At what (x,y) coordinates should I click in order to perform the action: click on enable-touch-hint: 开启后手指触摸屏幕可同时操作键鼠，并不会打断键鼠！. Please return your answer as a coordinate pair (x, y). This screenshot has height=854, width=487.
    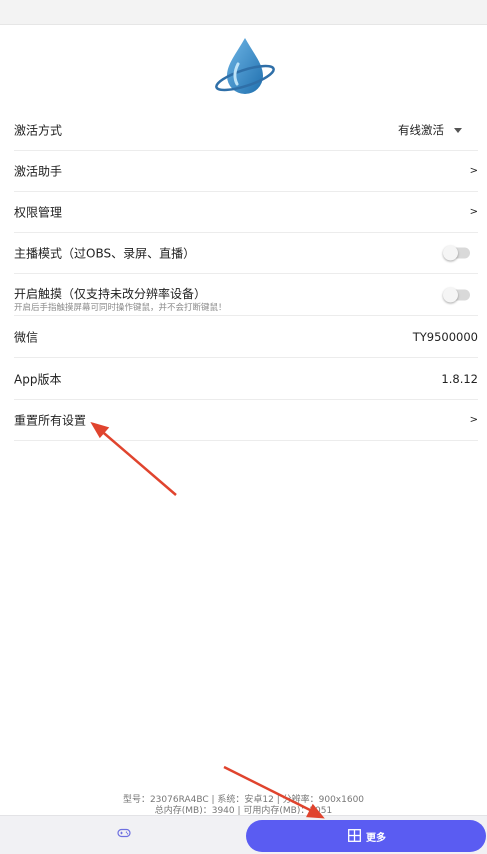
    Looking at the image, I should click on (120, 308).